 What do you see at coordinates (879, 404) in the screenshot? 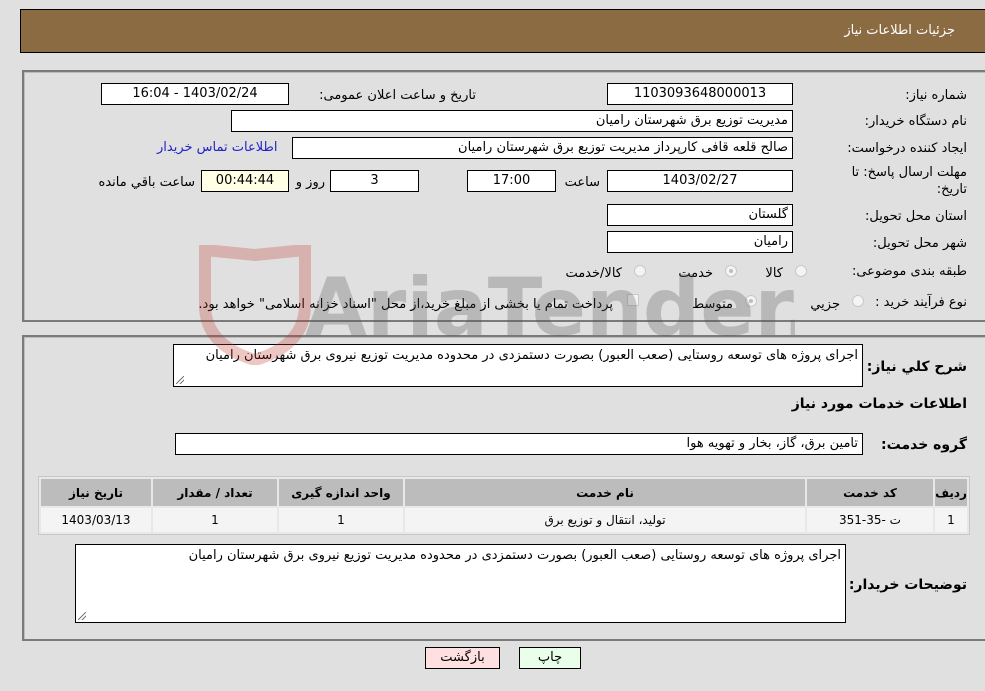
I see `services-section-title: اطلاعات خدمات مورد نیاز` at bounding box center [879, 404].